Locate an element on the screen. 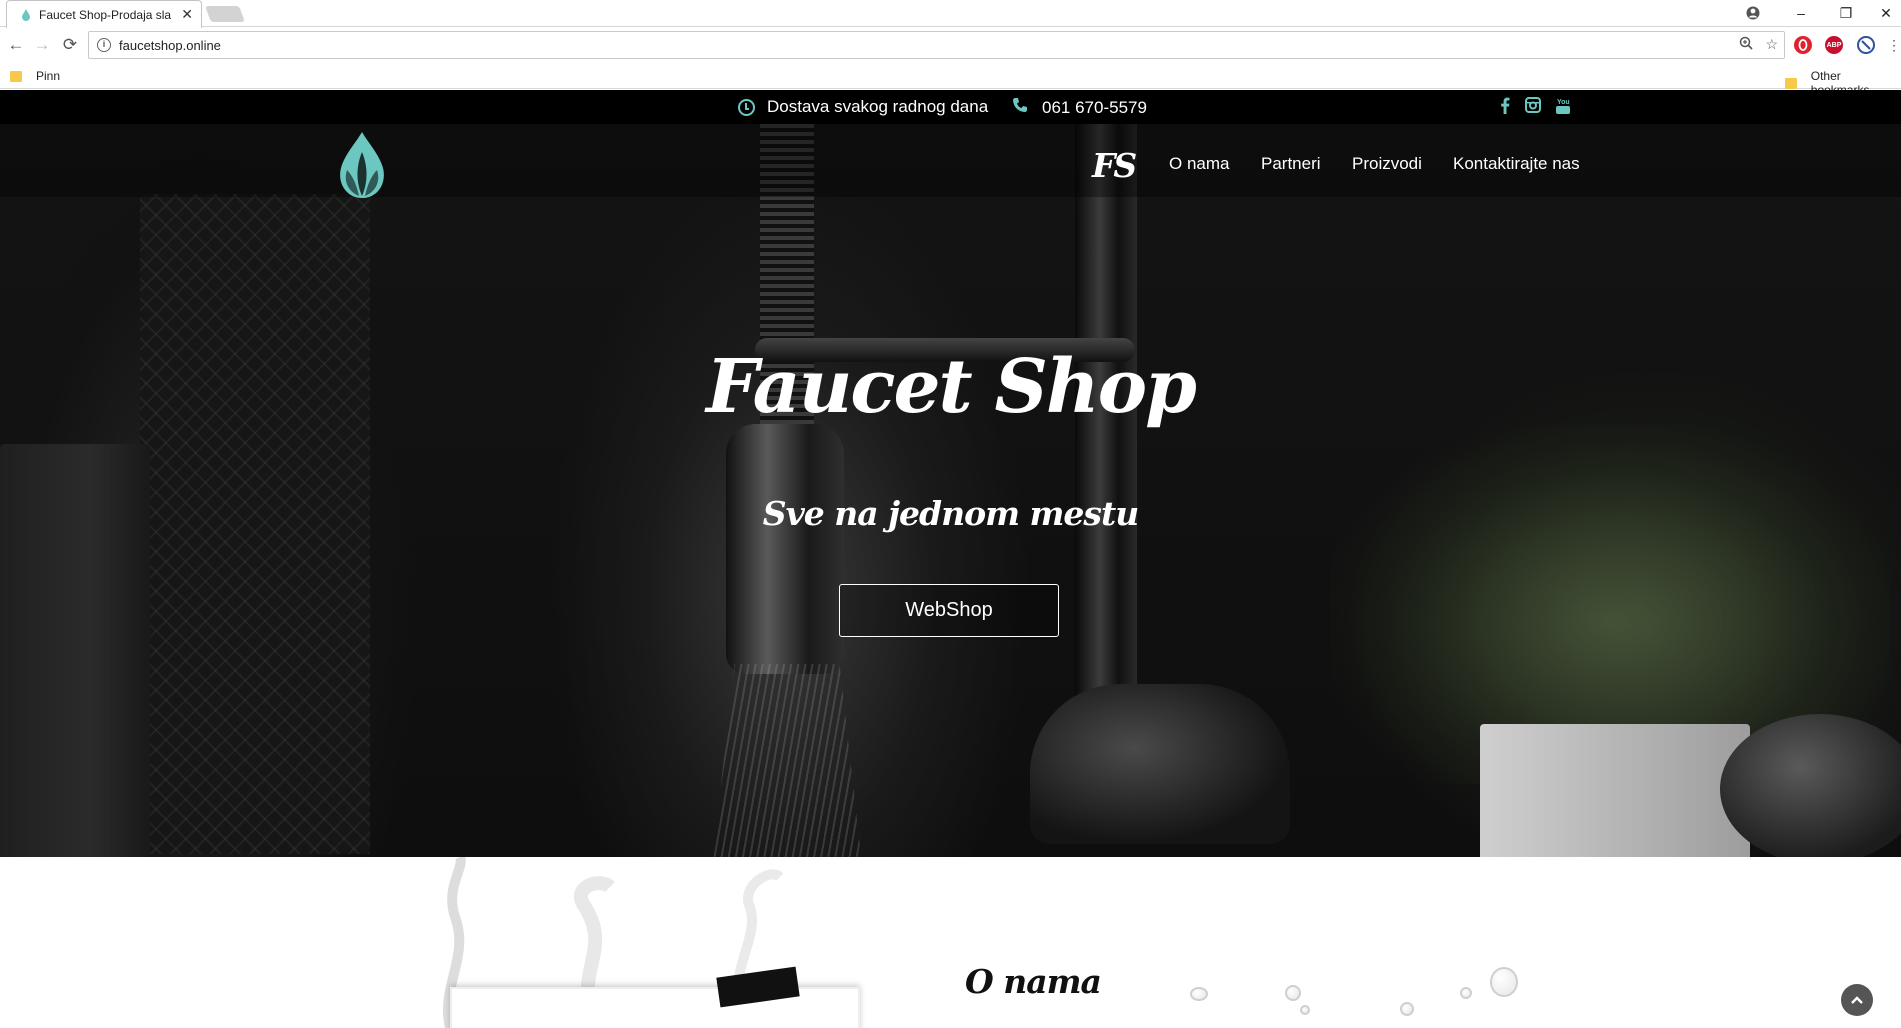  browser-tab: Faucet Shop-Prodaja sla ✕ is located at coordinates (104, 14).